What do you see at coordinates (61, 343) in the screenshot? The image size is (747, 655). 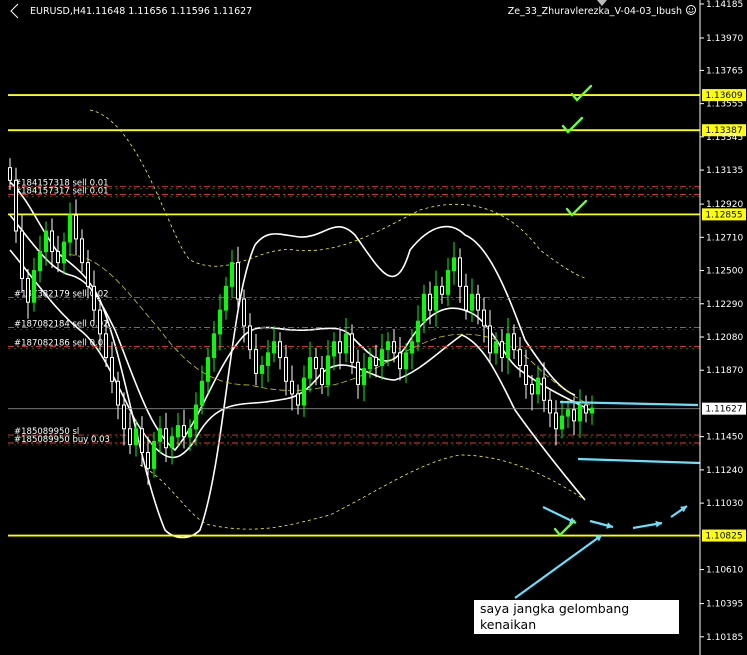 I see `order-label-4: #187082186 sell 0.02` at bounding box center [61, 343].